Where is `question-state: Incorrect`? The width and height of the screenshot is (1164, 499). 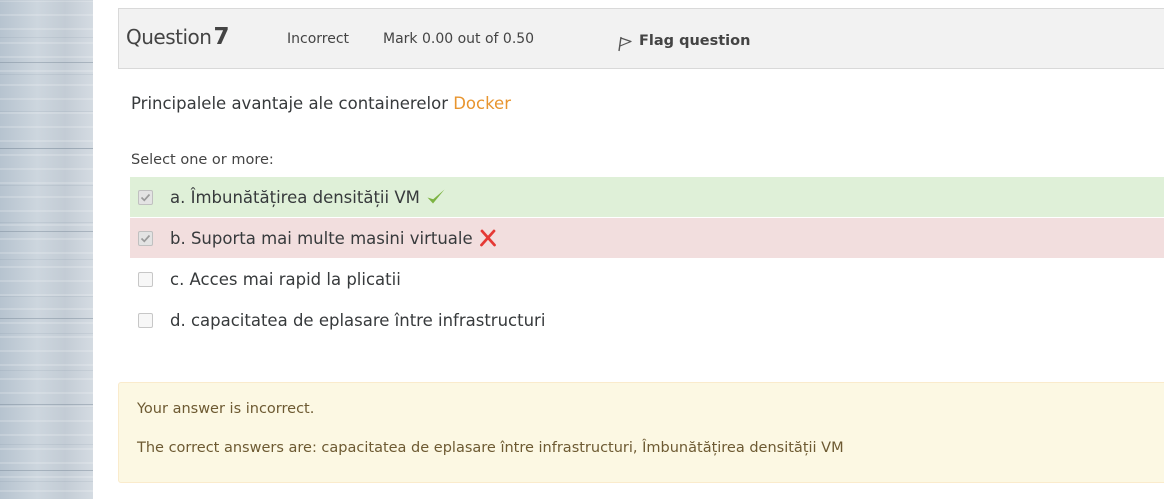 question-state: Incorrect is located at coordinates (318, 39).